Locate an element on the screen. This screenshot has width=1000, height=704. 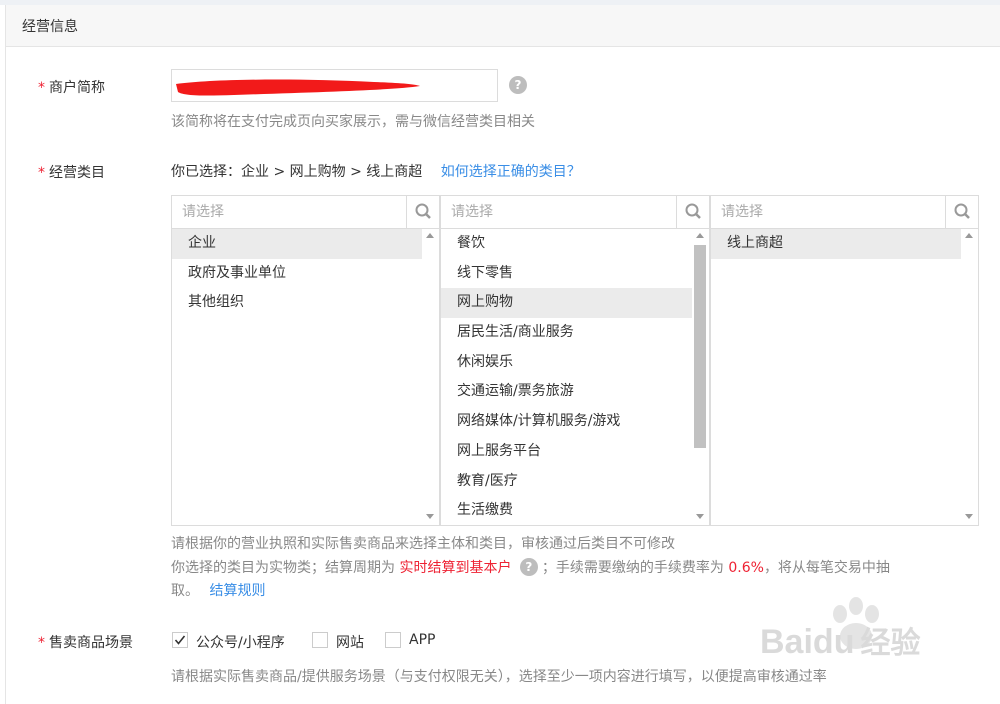
list-item: 居民生活/商业服务 is located at coordinates (566, 333).